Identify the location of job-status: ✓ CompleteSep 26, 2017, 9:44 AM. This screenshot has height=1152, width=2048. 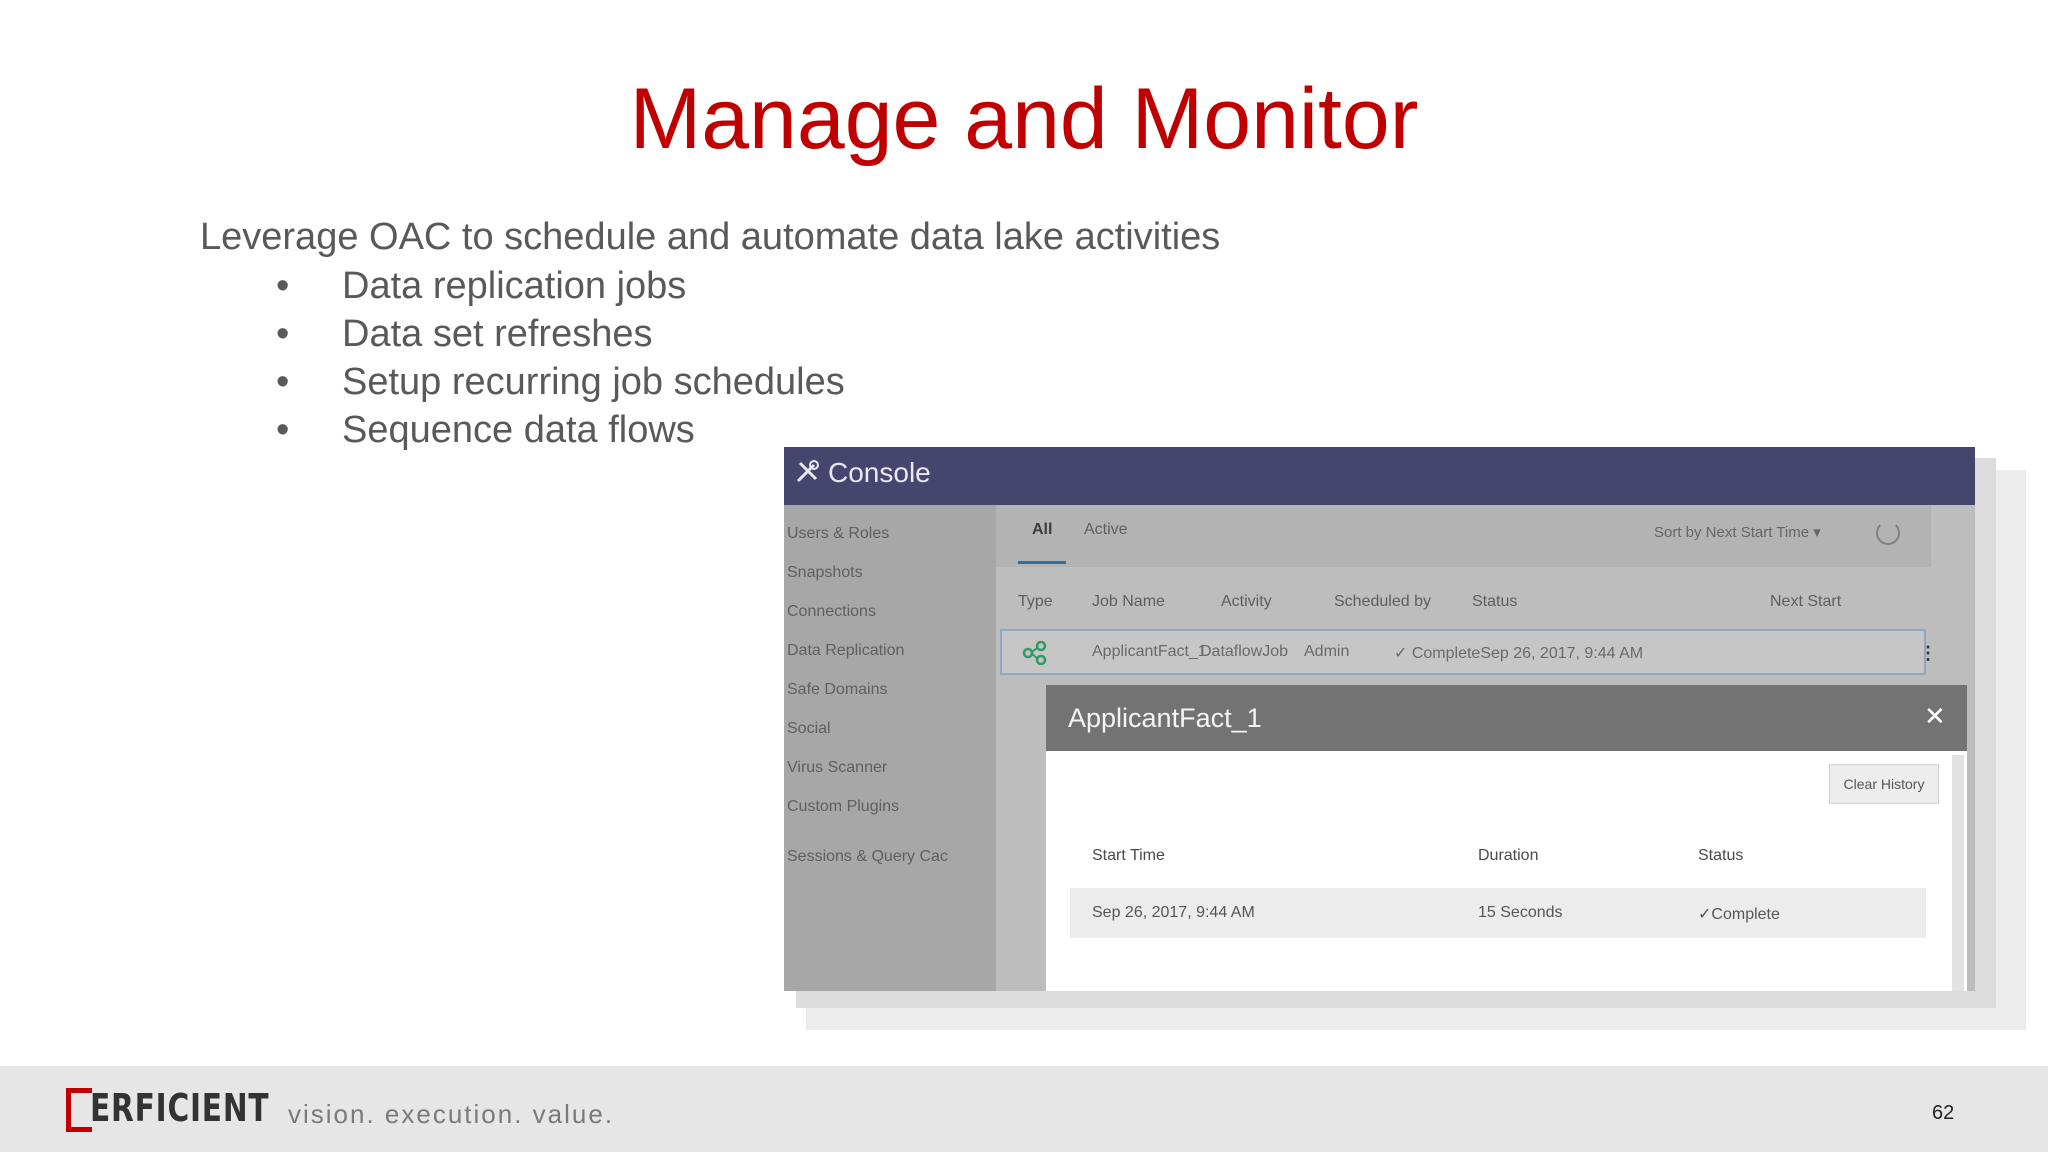
(1519, 653).